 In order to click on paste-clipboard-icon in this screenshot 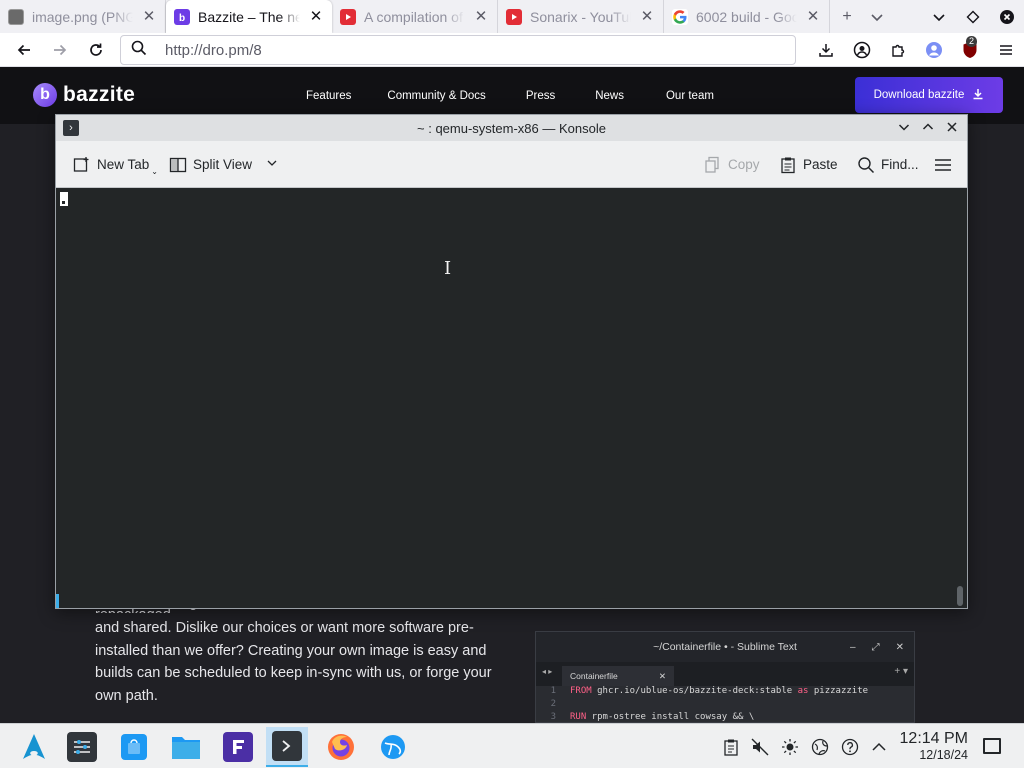, I will do `click(788, 165)`.